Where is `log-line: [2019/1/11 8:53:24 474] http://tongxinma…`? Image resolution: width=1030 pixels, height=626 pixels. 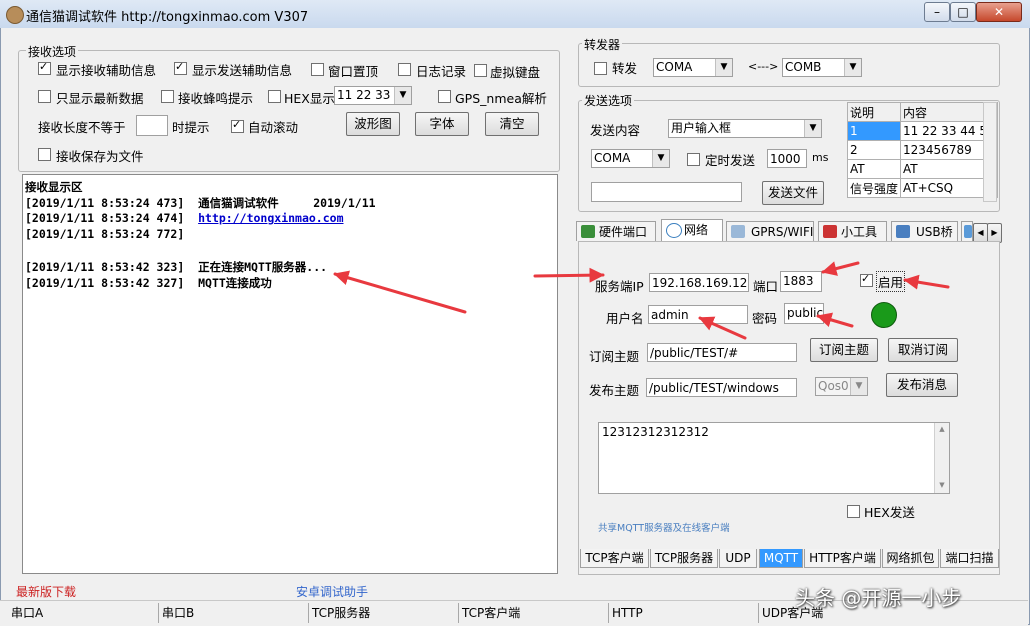 log-line: [2019/1/11 8:53:24 474] http://tongxinma… is located at coordinates (184, 218).